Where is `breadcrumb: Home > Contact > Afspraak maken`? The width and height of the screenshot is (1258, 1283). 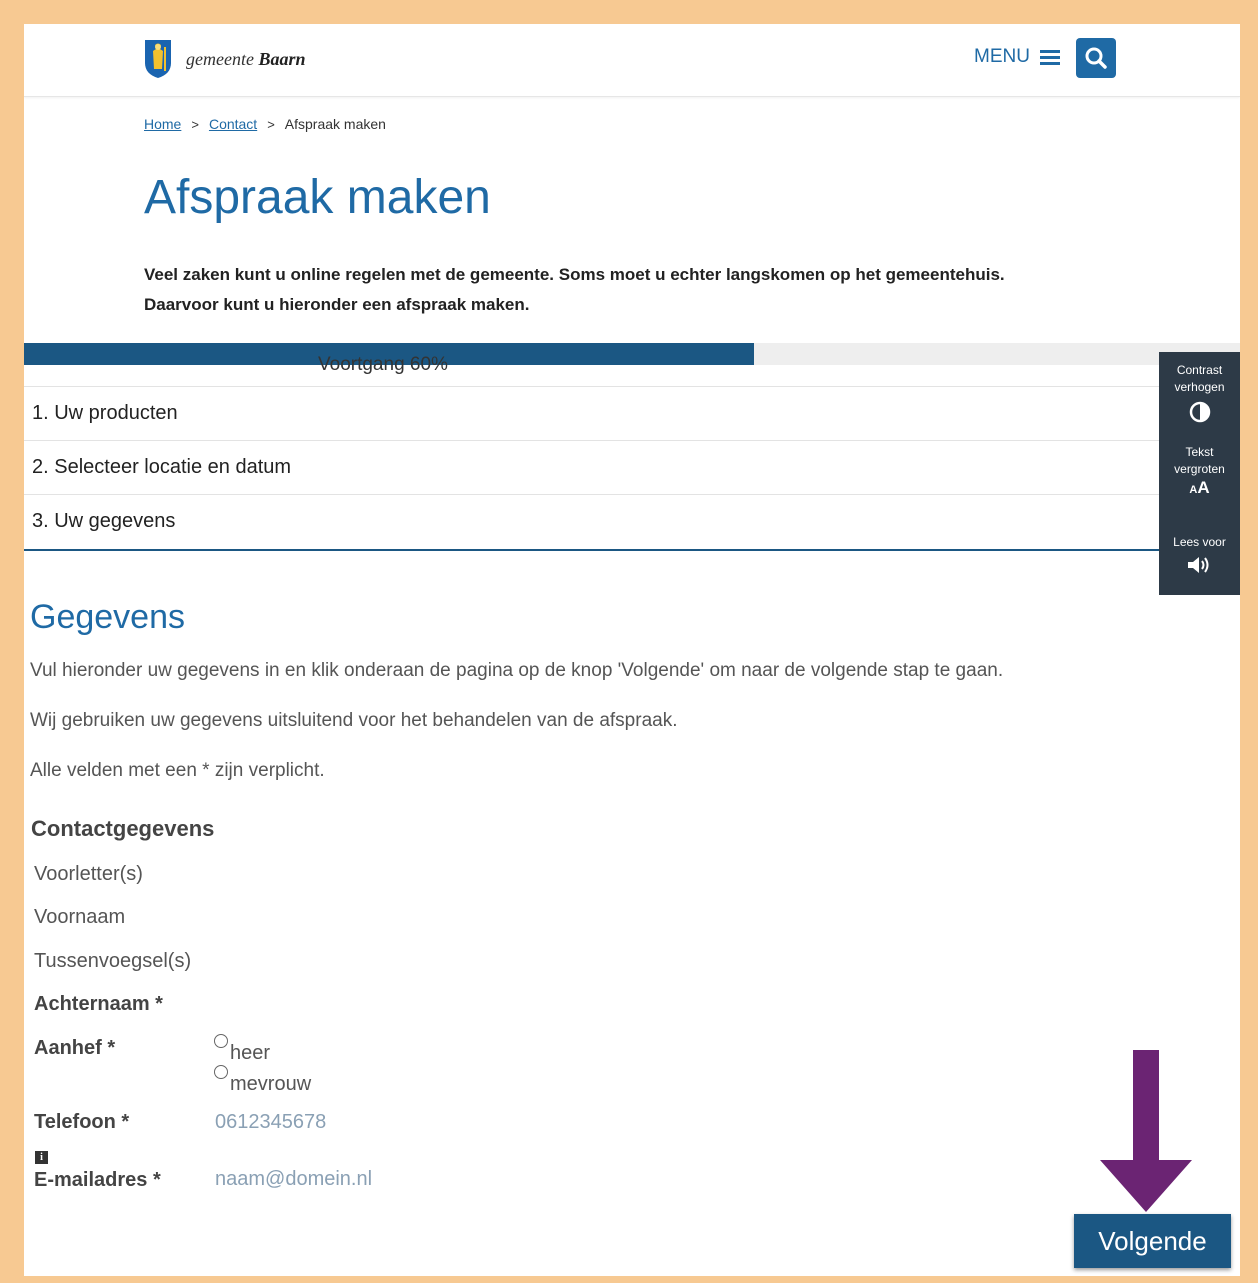
breadcrumb: Home > Contact > Afspraak maken is located at coordinates (265, 124).